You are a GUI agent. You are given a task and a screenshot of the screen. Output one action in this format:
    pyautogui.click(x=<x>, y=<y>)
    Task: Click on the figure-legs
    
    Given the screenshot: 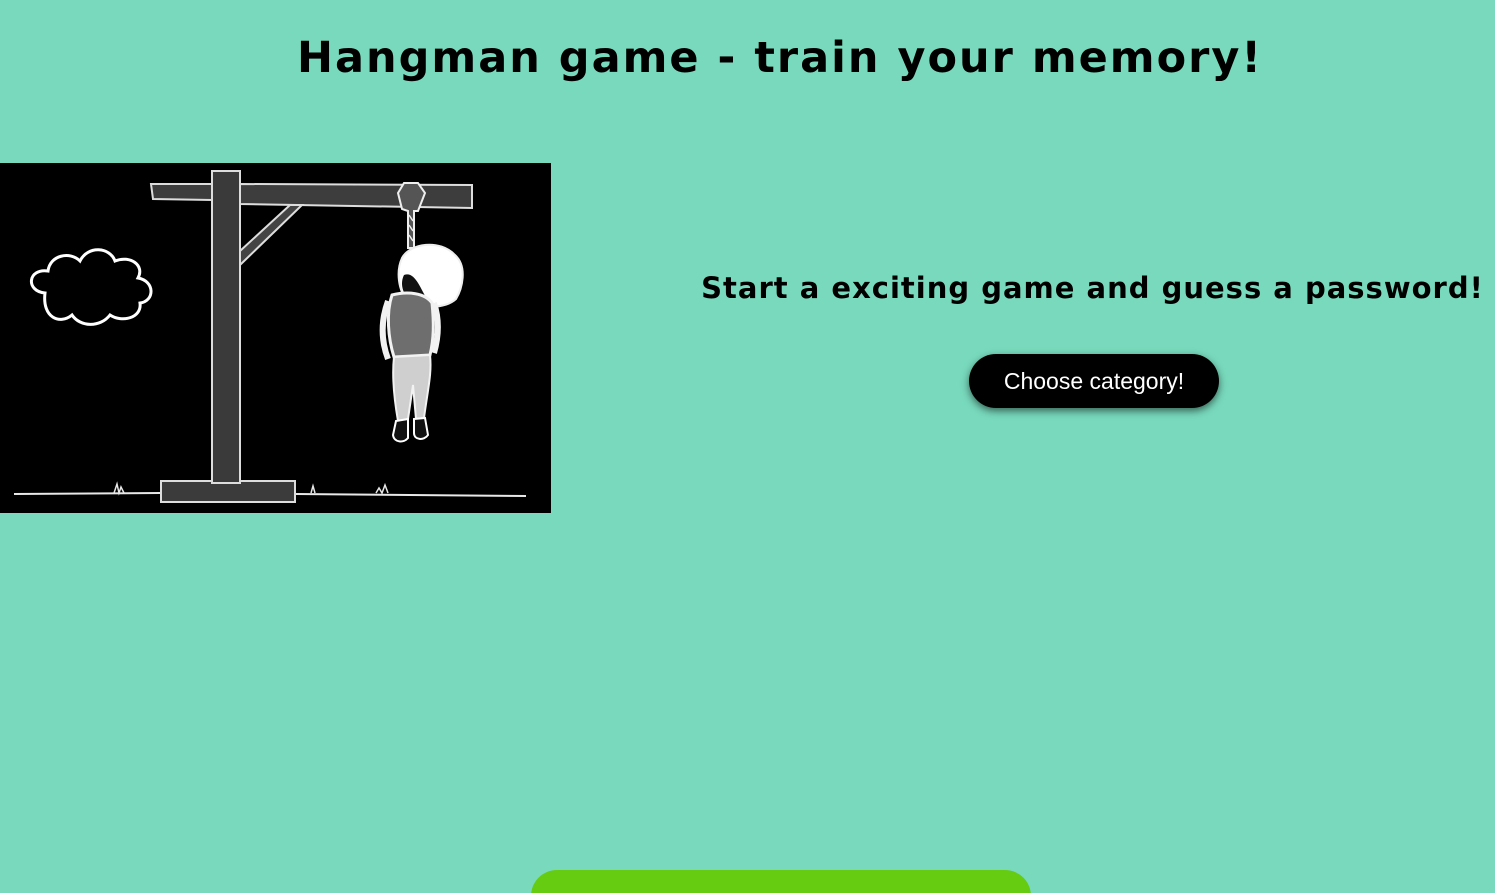 What is the action you would take?
    pyautogui.click(x=412, y=388)
    